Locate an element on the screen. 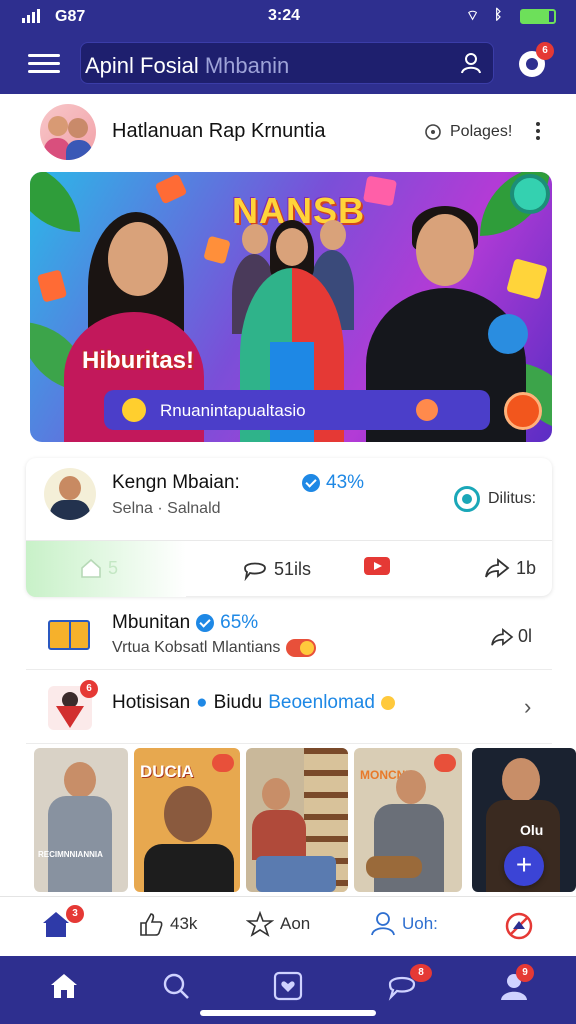  row-link: Biudu is located at coordinates (238, 703).